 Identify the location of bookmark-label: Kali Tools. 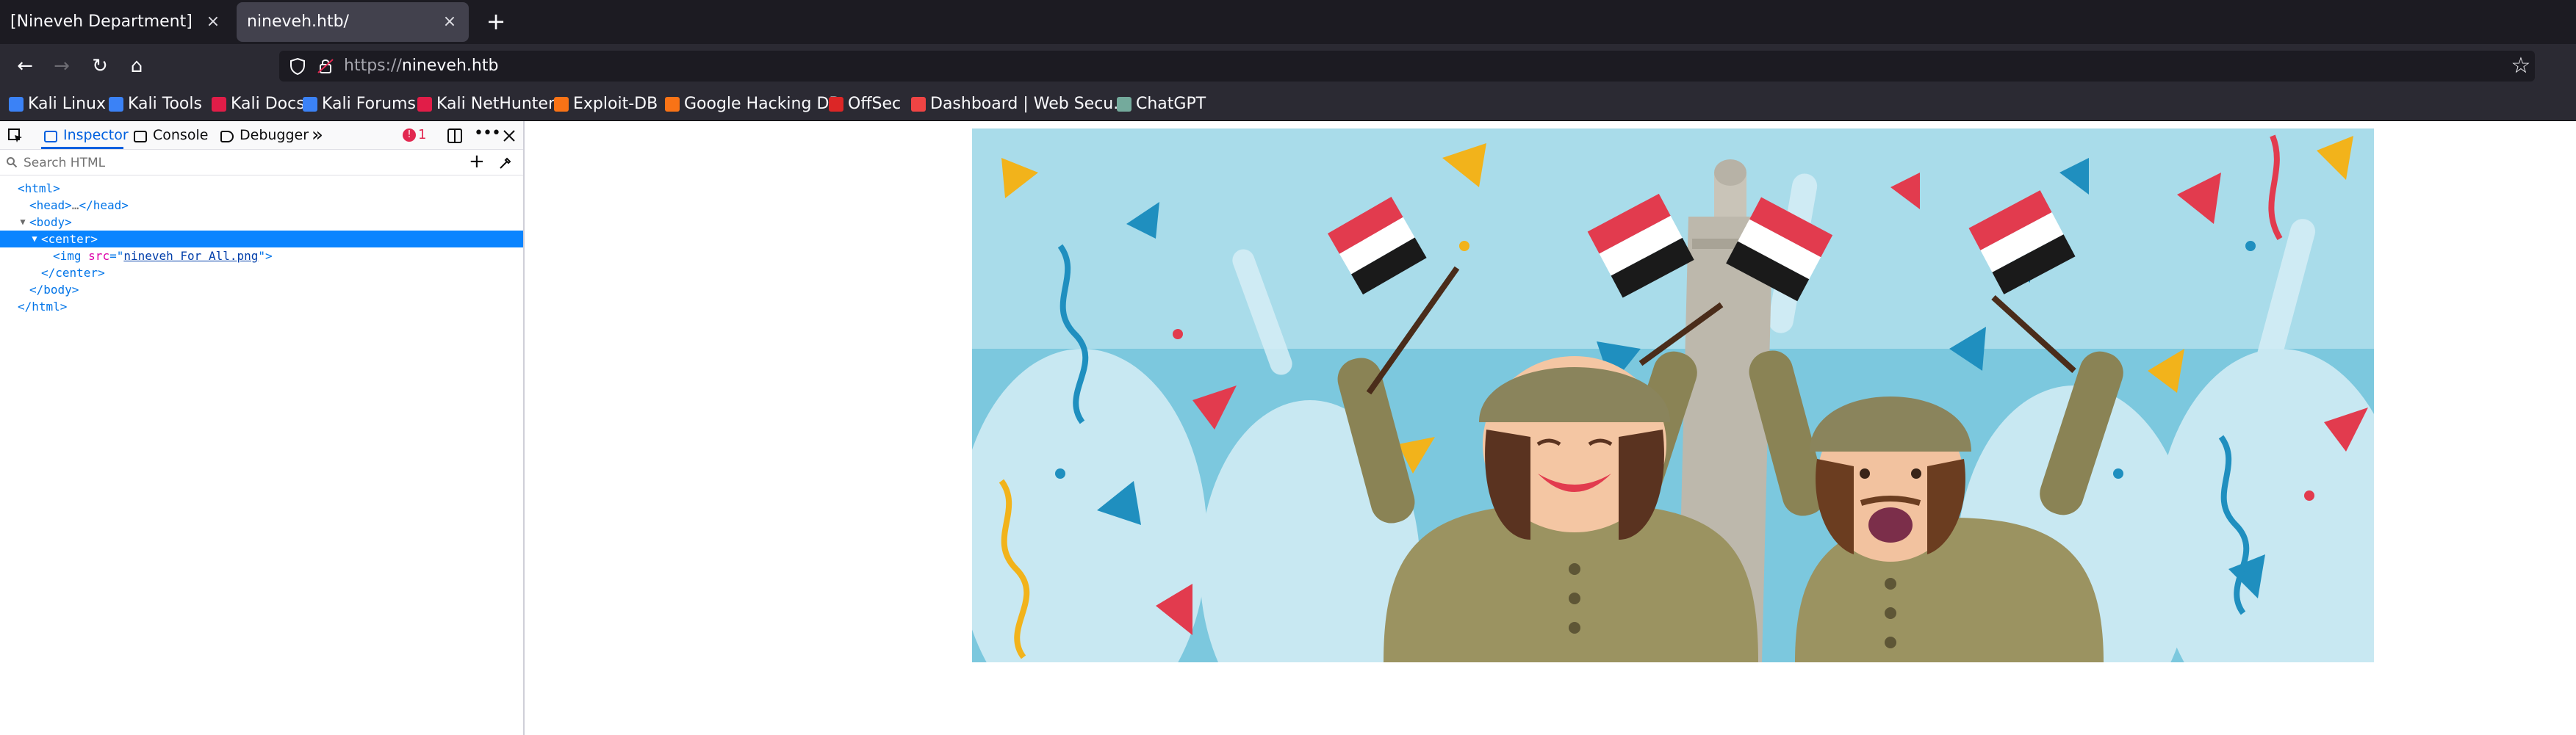
(165, 104).